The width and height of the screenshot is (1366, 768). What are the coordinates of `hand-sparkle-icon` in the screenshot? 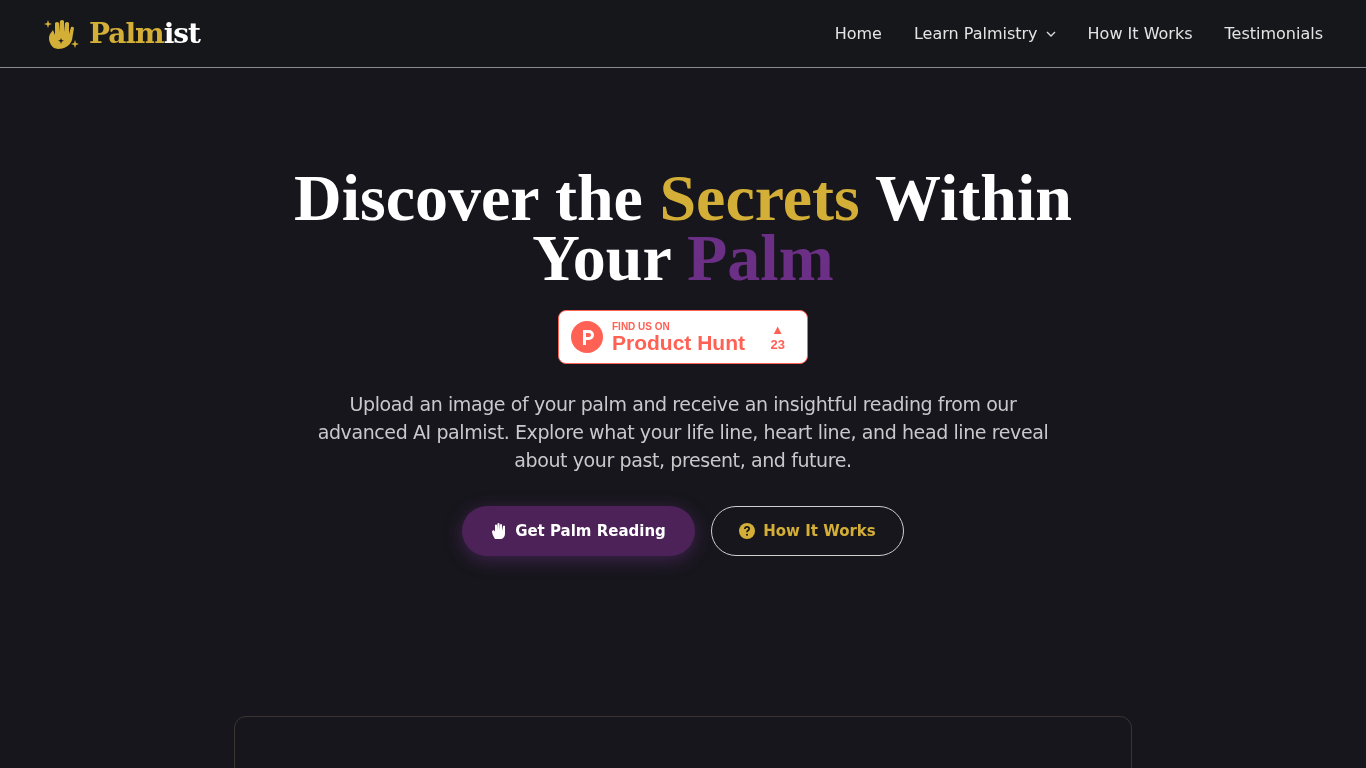 It's located at (62, 33).